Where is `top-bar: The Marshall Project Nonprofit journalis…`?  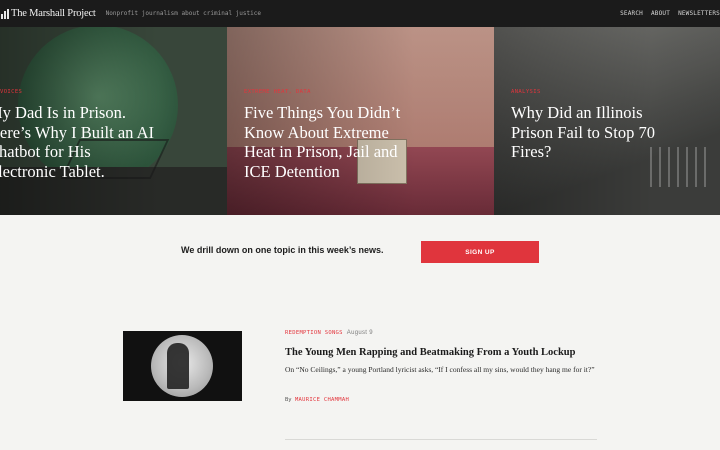
top-bar: The Marshall Project Nonprofit journalis… is located at coordinates (360, 13).